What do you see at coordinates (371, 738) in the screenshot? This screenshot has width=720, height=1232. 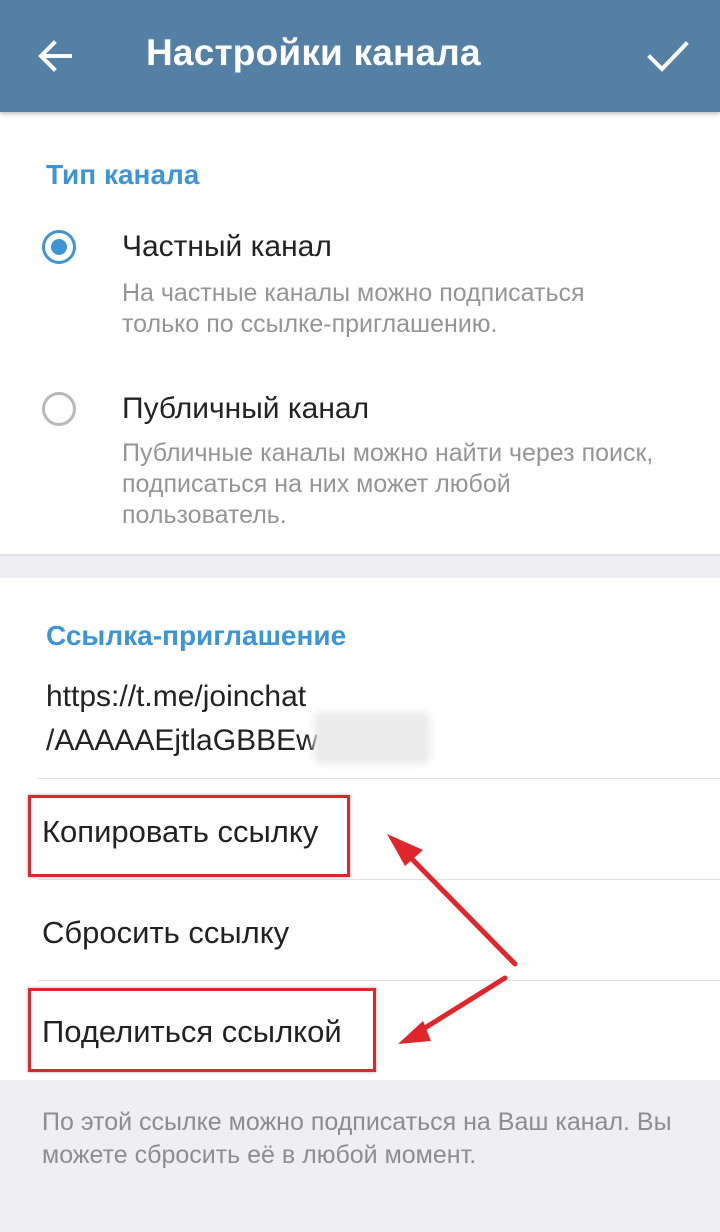 I see `blurred-region` at bounding box center [371, 738].